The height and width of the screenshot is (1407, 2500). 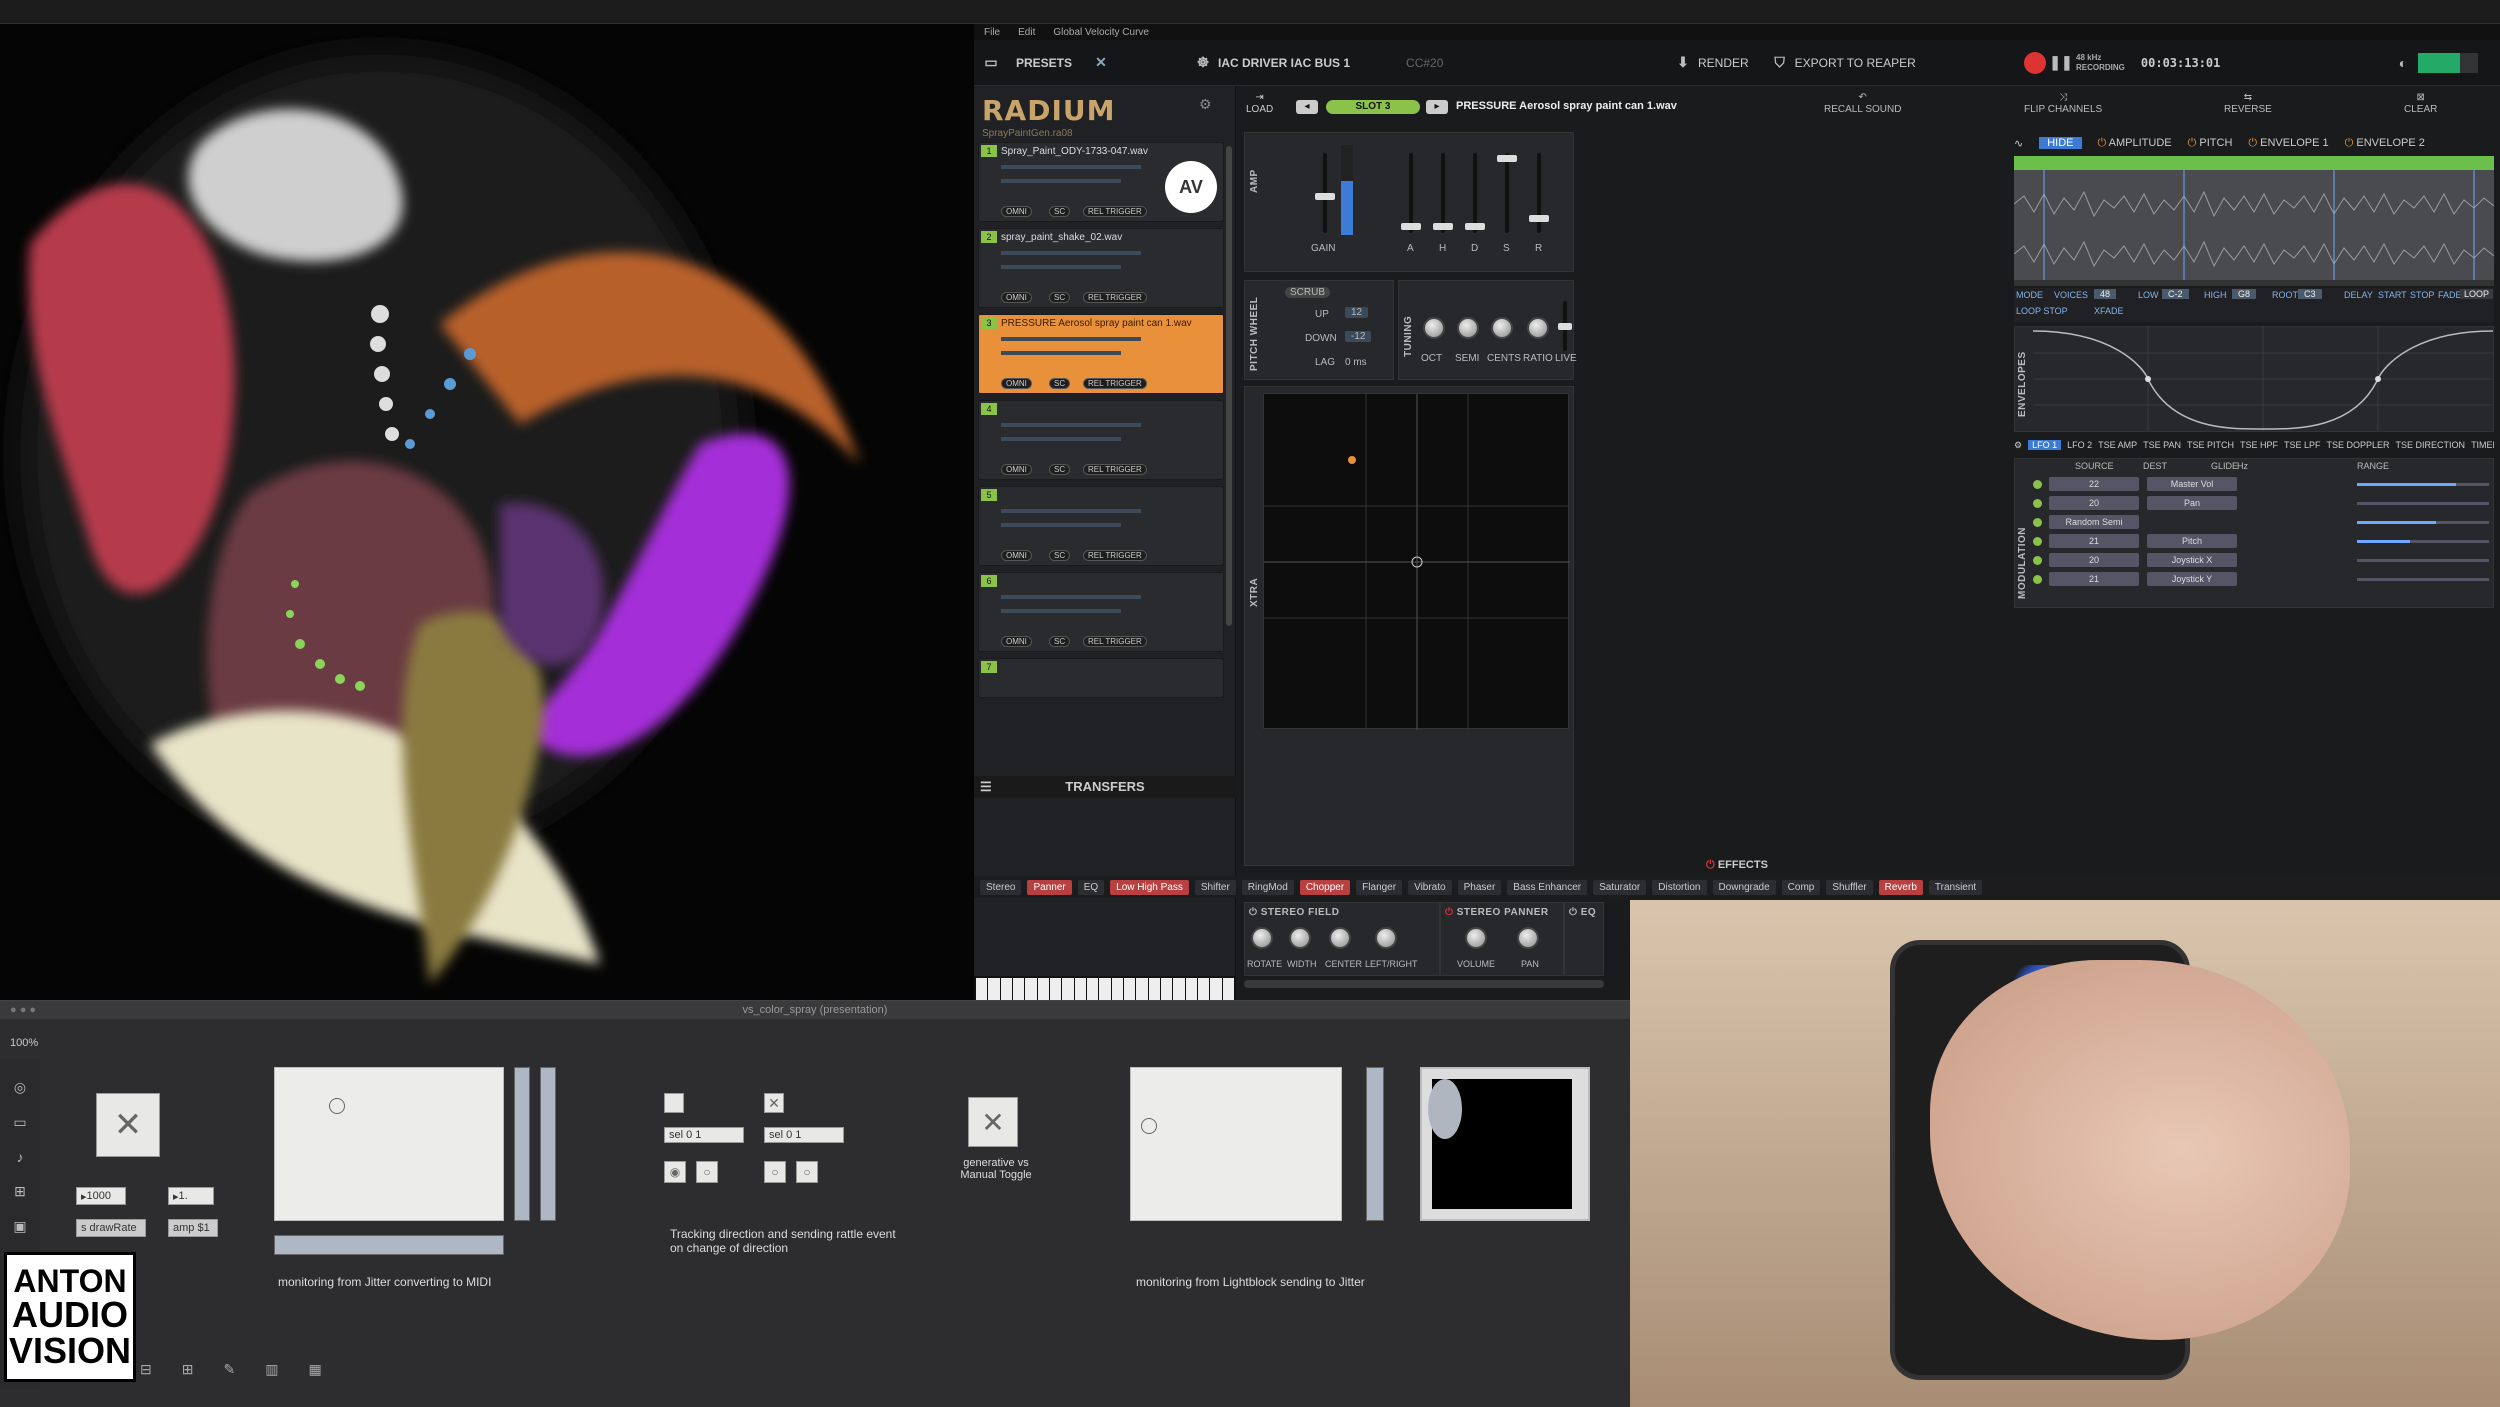 What do you see at coordinates (1386, 938) in the screenshot?
I see `left-right-knob` at bounding box center [1386, 938].